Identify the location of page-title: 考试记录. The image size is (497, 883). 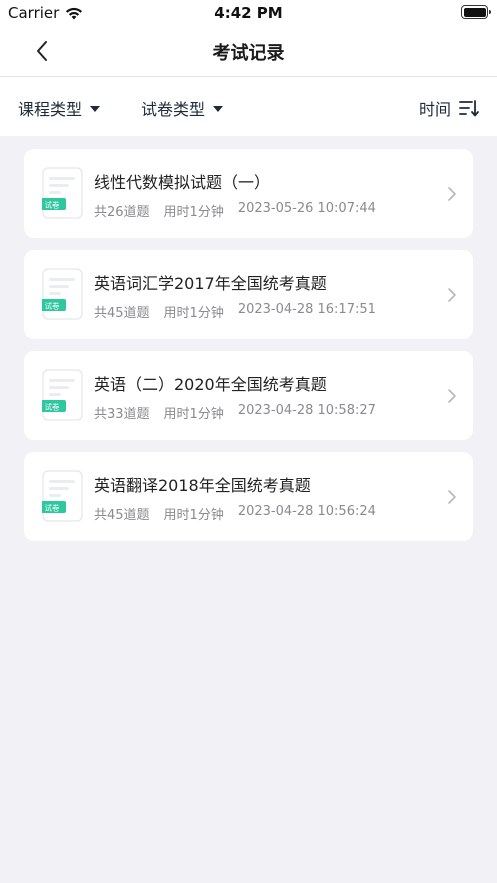
(248, 53).